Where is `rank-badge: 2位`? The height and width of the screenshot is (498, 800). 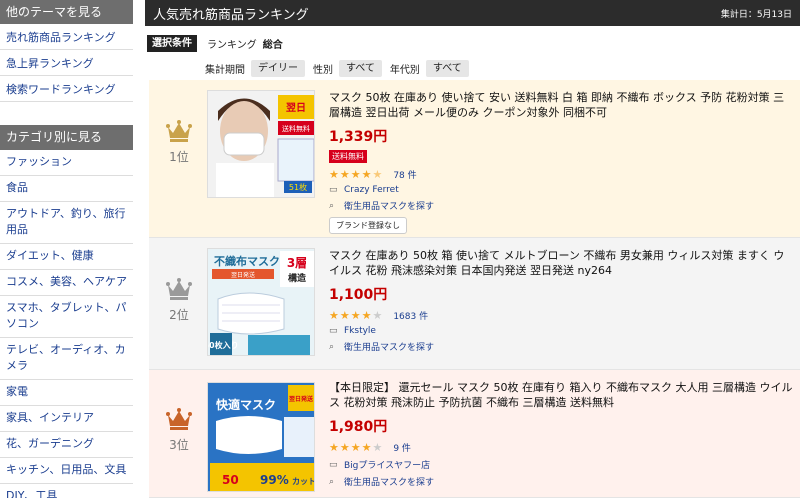
rank-badge: 2位 is located at coordinates (179, 300).